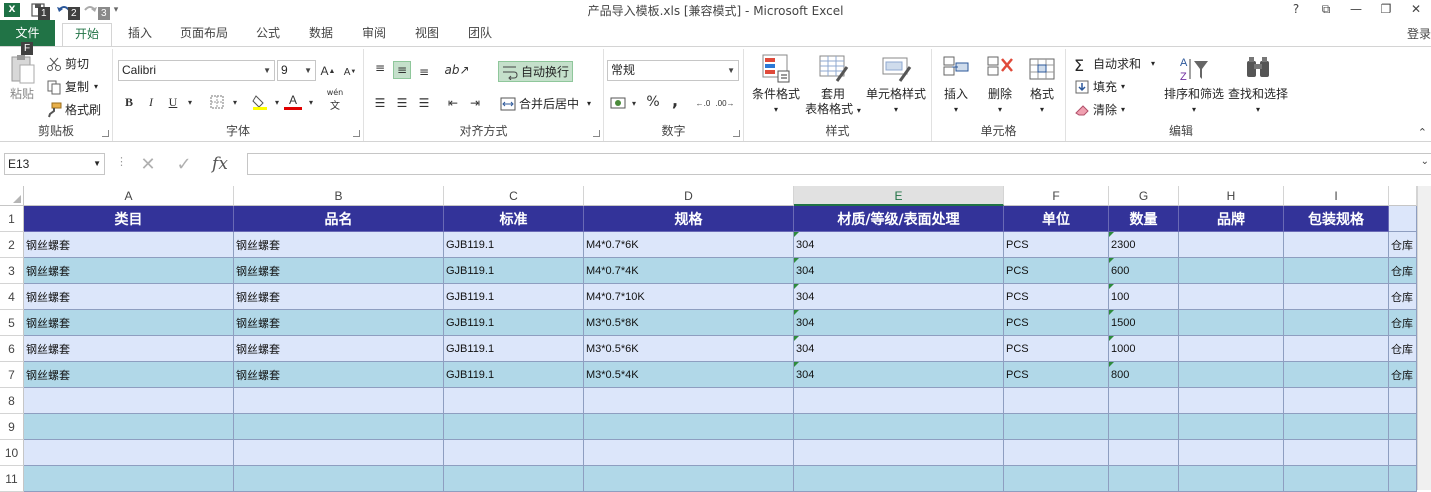  What do you see at coordinates (67, 63) in the screenshot?
I see `cut-button: 剪切` at bounding box center [67, 63].